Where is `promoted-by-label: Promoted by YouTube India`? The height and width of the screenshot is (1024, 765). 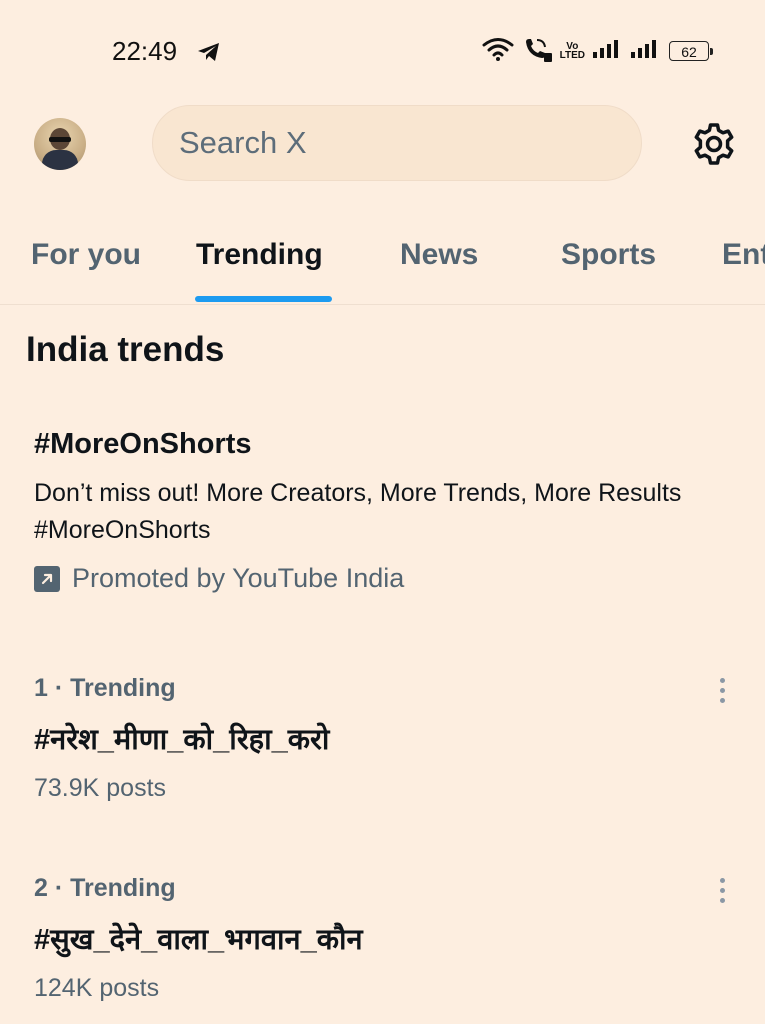
promoted-by-label: Promoted by YouTube India is located at coordinates (238, 578).